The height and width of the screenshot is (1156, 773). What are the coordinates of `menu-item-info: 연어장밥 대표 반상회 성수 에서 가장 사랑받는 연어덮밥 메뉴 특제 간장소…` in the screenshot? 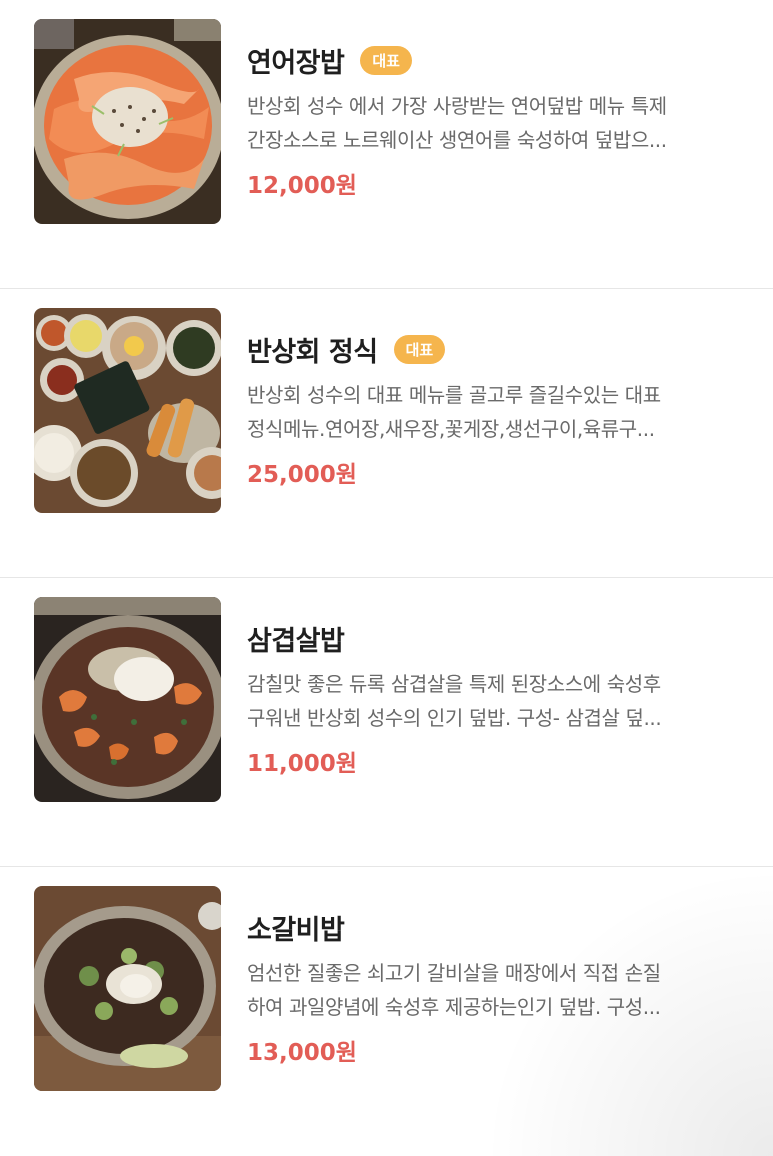 It's located at (498, 120).